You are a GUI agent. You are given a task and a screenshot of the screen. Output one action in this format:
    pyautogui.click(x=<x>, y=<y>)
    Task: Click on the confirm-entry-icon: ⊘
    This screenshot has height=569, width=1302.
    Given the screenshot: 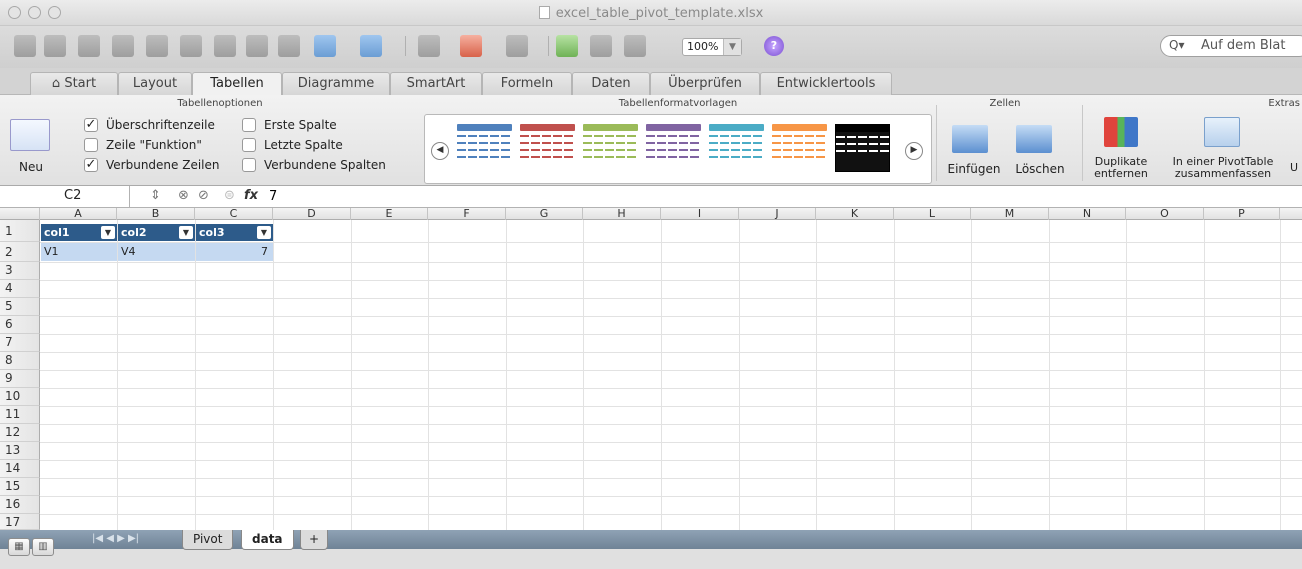 What is the action you would take?
    pyautogui.click(x=203, y=195)
    